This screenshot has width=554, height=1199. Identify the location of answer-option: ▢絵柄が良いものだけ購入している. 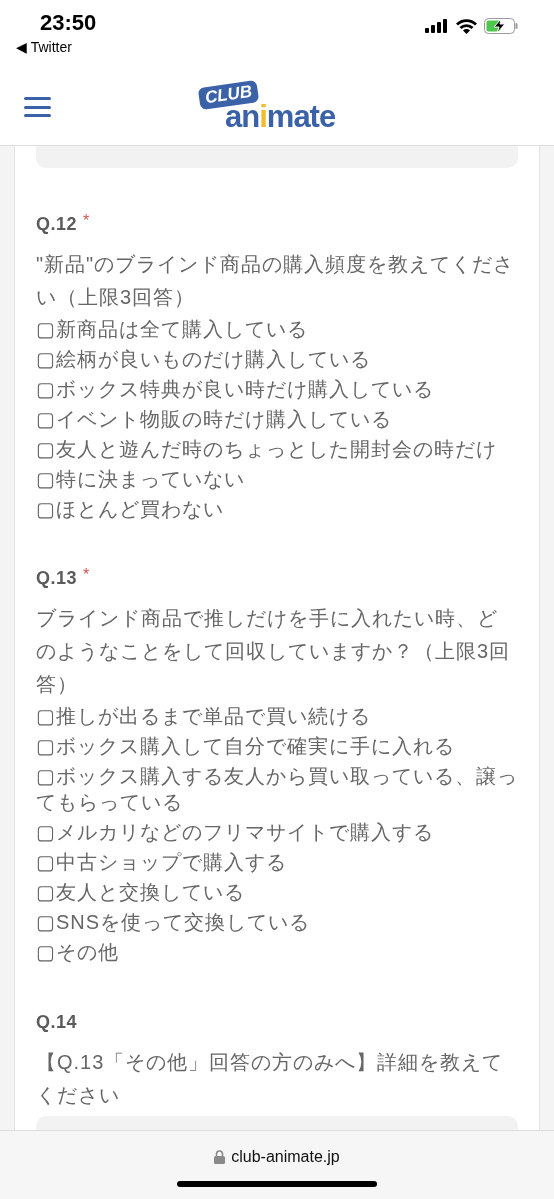
(277, 359).